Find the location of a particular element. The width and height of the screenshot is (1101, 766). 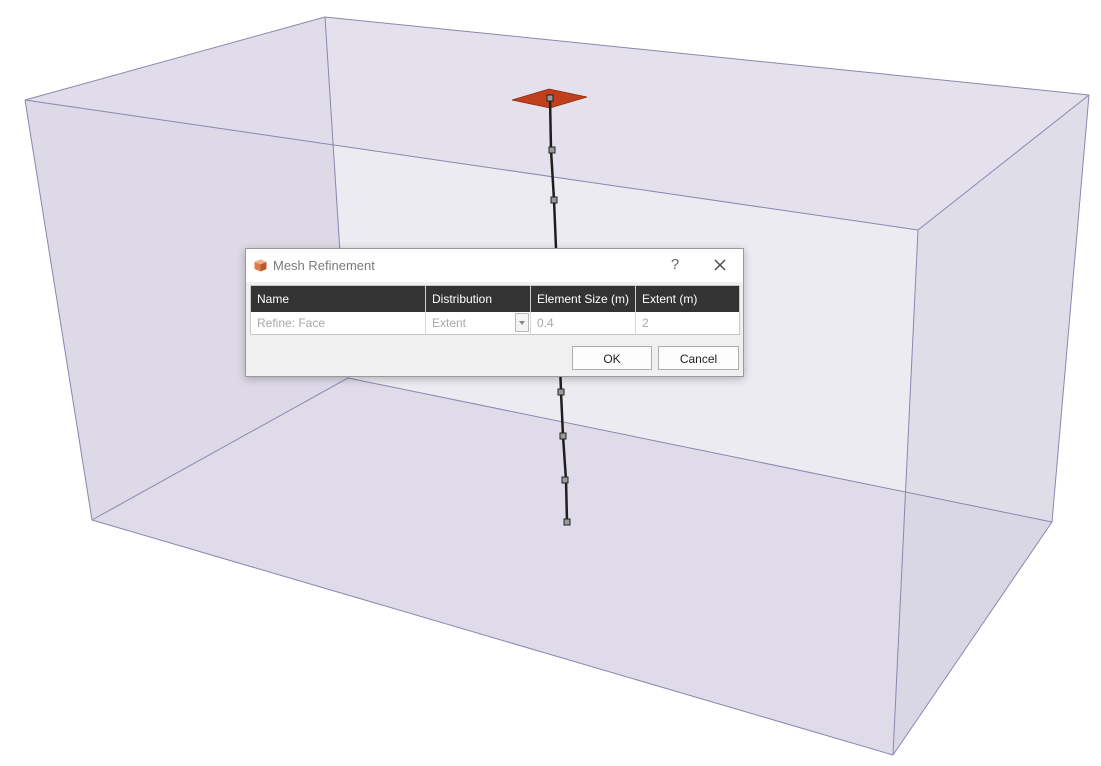

dialog-title: Mesh Refinement is located at coordinates (324, 265).